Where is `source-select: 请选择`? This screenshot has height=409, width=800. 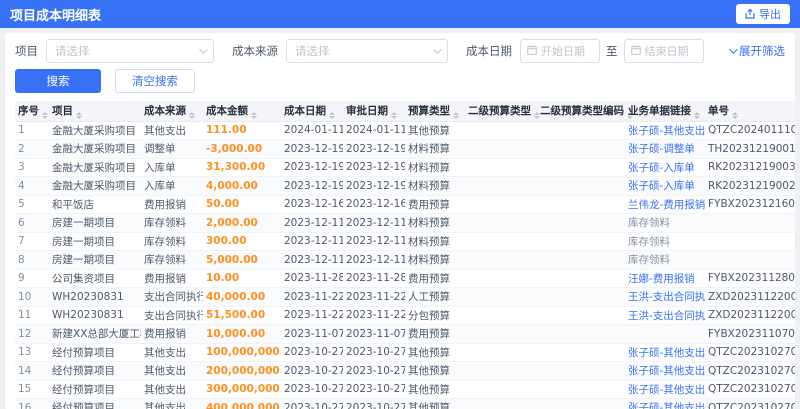 source-select: 请选择 is located at coordinates (367, 51).